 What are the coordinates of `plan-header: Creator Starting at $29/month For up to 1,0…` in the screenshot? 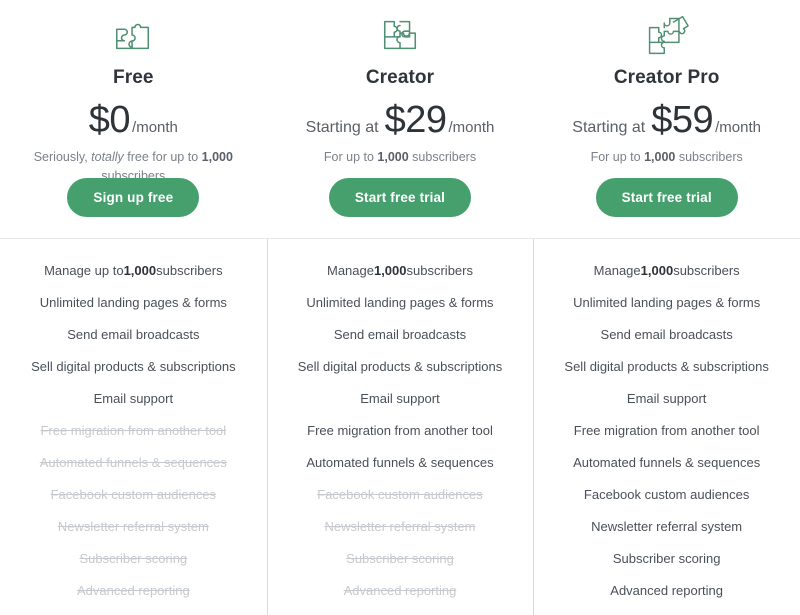 It's located at (400, 119).